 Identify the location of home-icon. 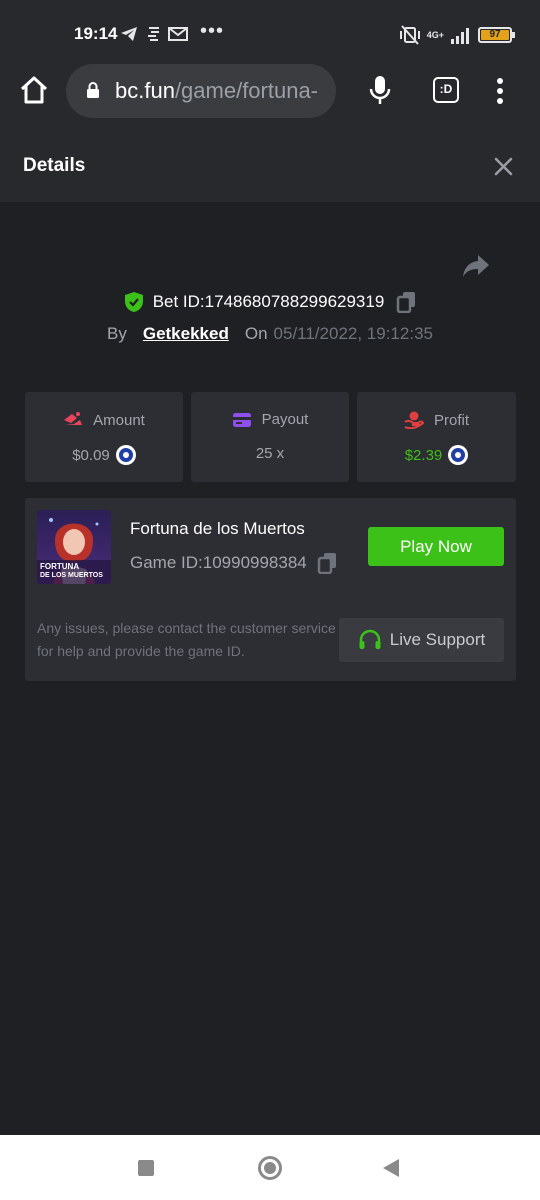
(34, 90).